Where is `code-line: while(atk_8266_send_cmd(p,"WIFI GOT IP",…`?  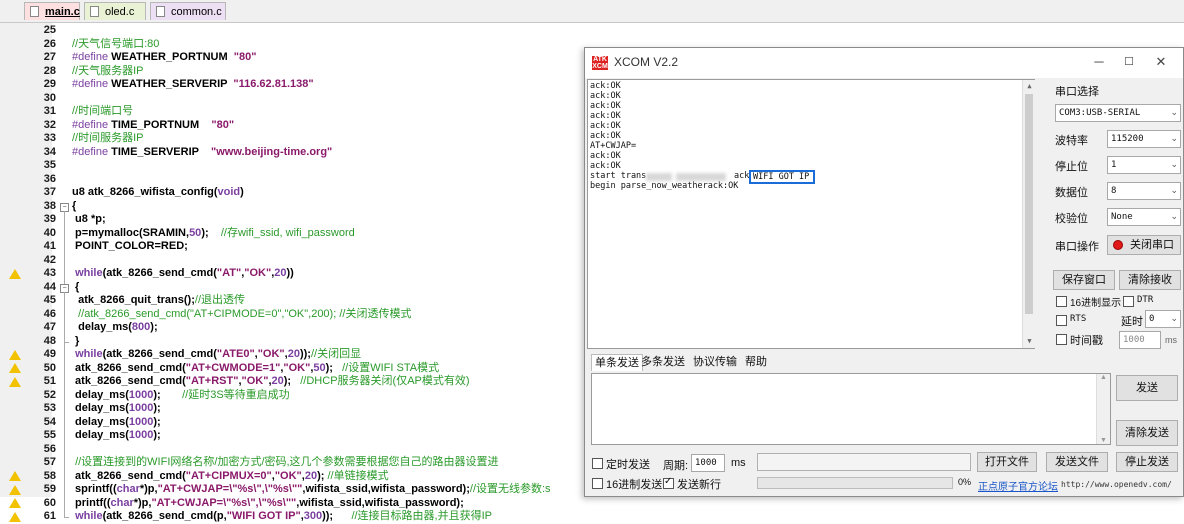
code-line: while(atk_8266_send_cmd(p,"WIFI GOT IP",… is located at coordinates (282, 517).